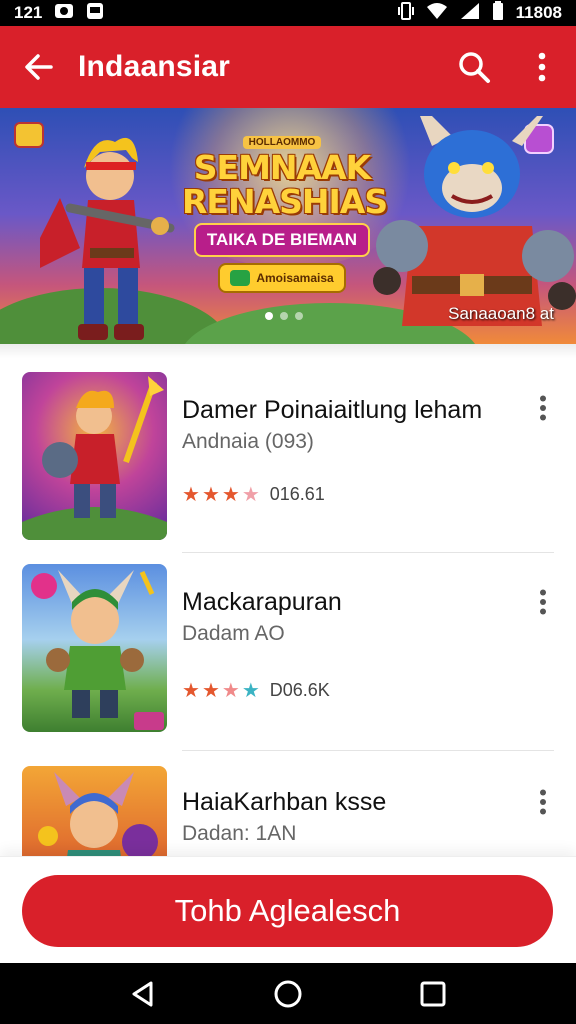 Image resolution: width=576 pixels, height=1024 pixels. Describe the element at coordinates (285, 201) in the screenshot. I see `banner-headline-line2: RENASHIAS` at that location.